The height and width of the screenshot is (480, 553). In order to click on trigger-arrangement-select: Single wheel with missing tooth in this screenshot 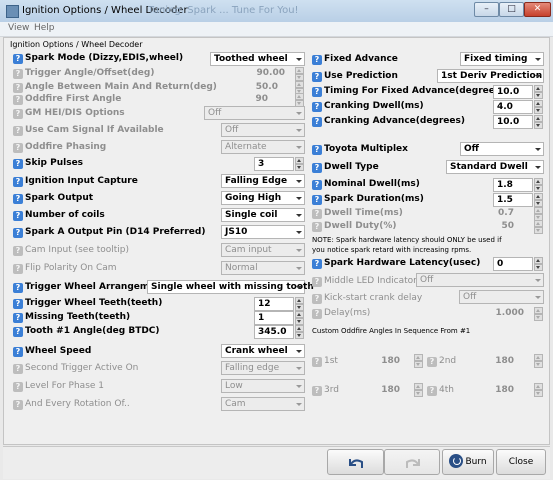, I will do `click(230, 287)`.